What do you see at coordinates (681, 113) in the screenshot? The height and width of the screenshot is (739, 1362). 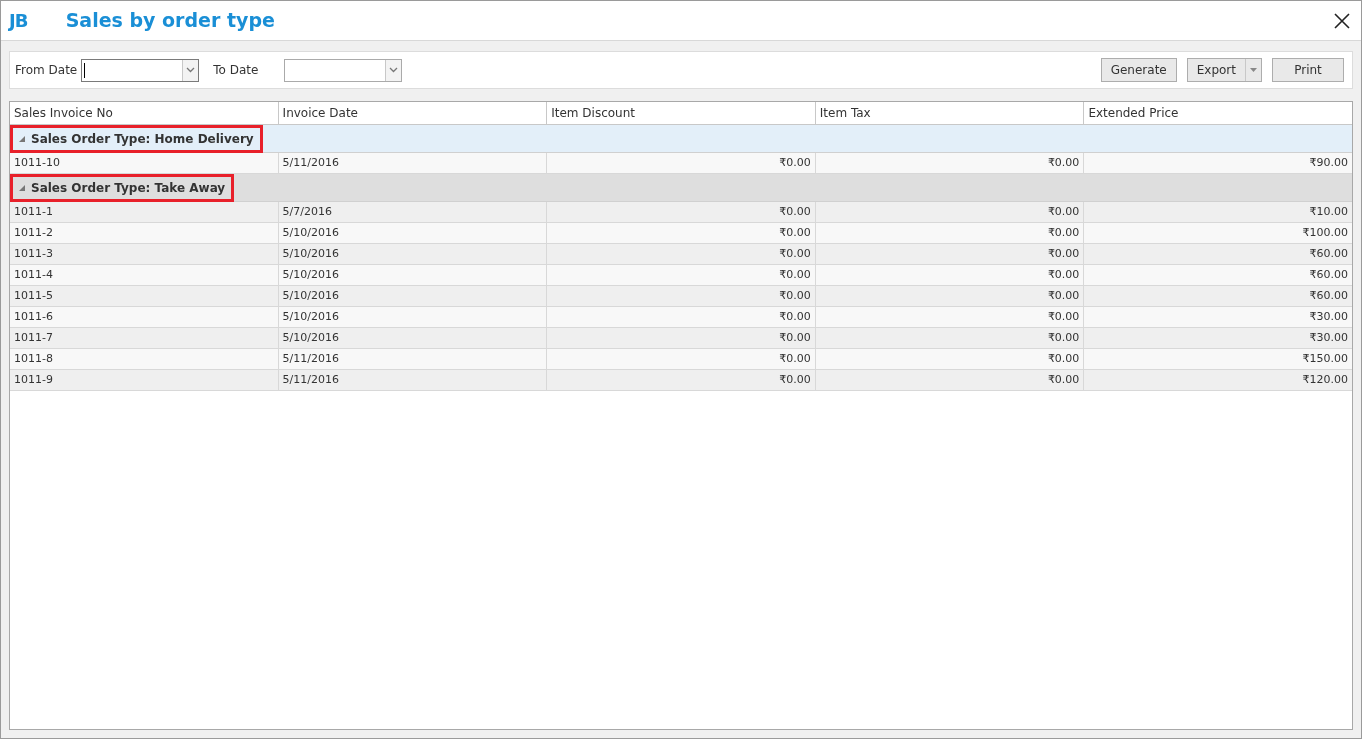 I see `column-header: Item Discount` at bounding box center [681, 113].